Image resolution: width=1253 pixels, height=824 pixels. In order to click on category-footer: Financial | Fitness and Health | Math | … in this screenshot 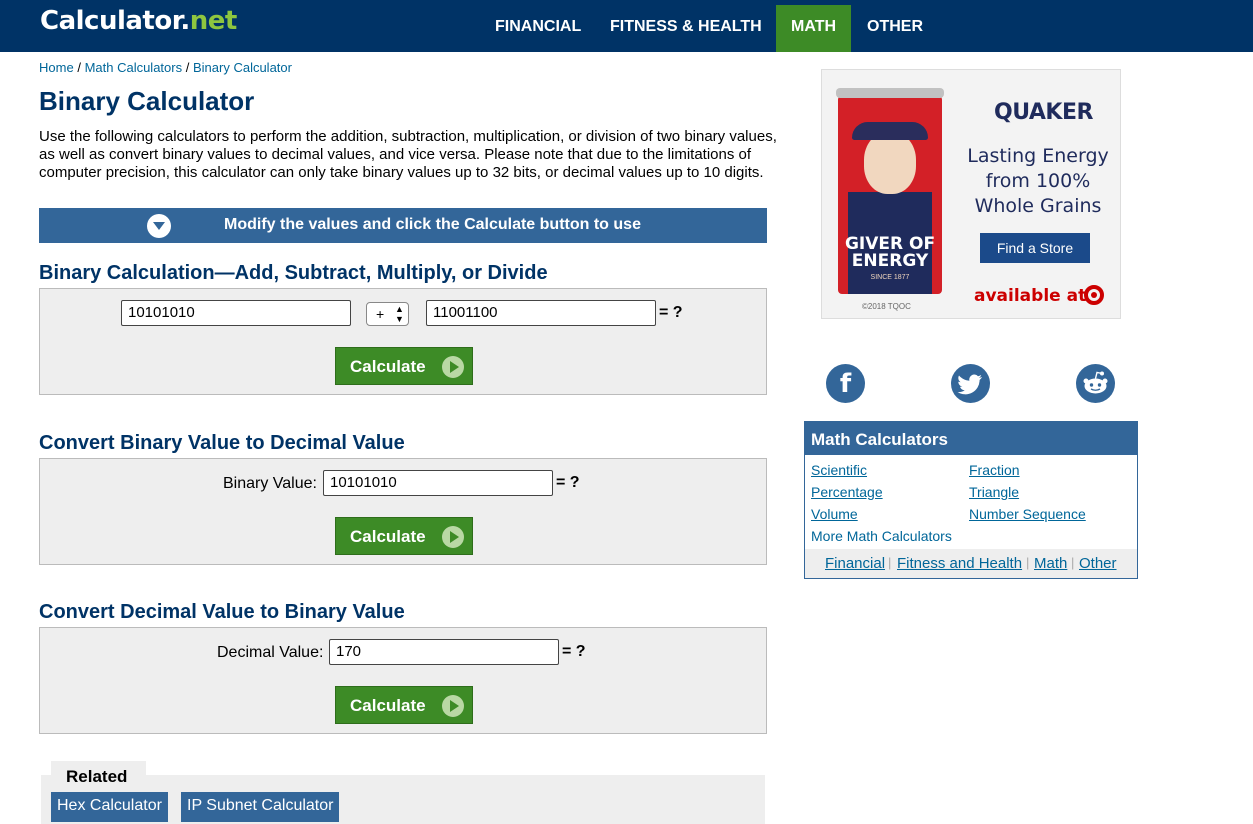, I will do `click(971, 563)`.